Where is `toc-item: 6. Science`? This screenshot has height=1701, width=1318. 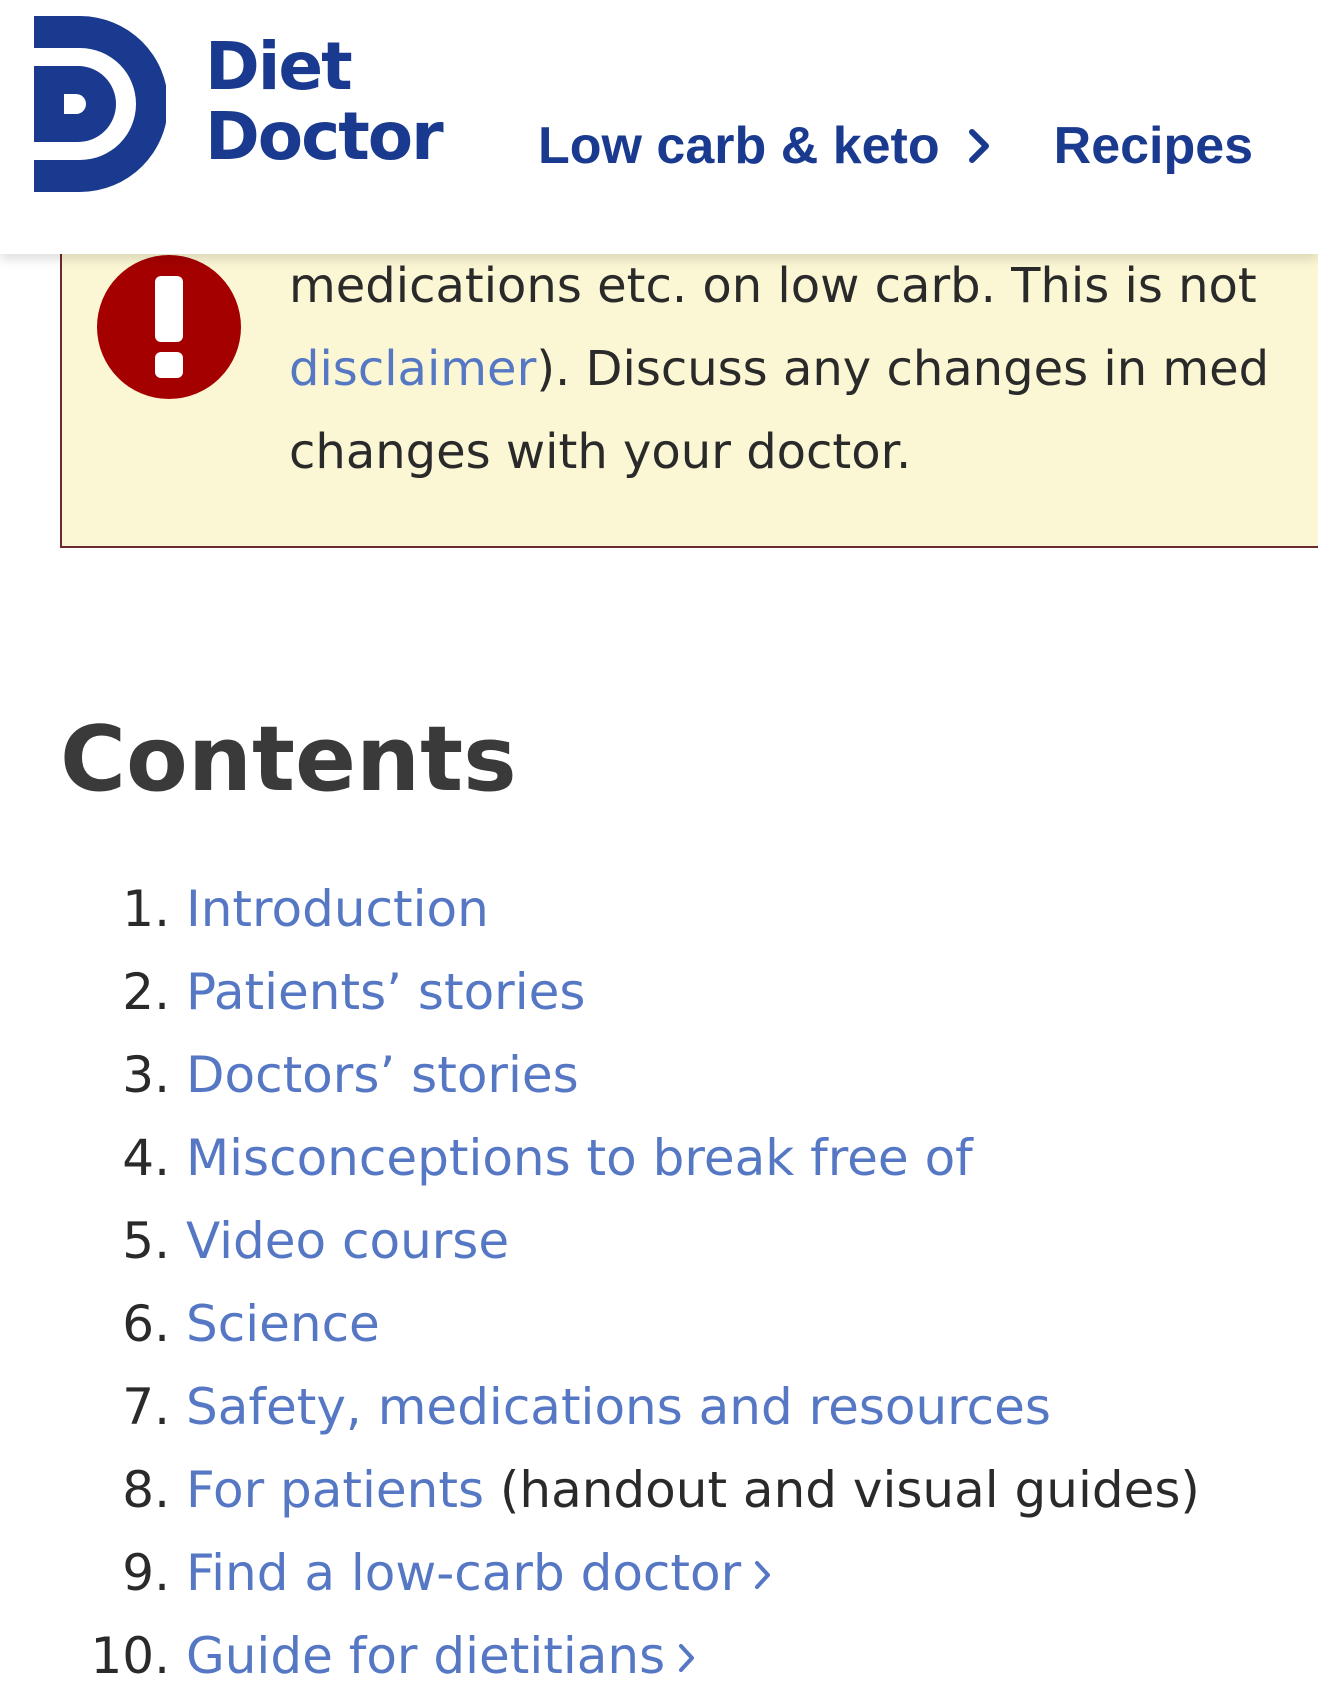
toc-item: 6. Science is located at coordinates (659, 1324).